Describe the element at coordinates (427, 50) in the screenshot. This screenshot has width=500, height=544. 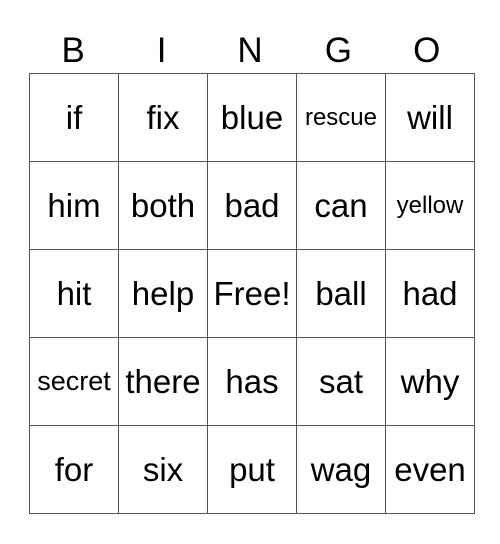
I see `header-letter-o: O` at that location.